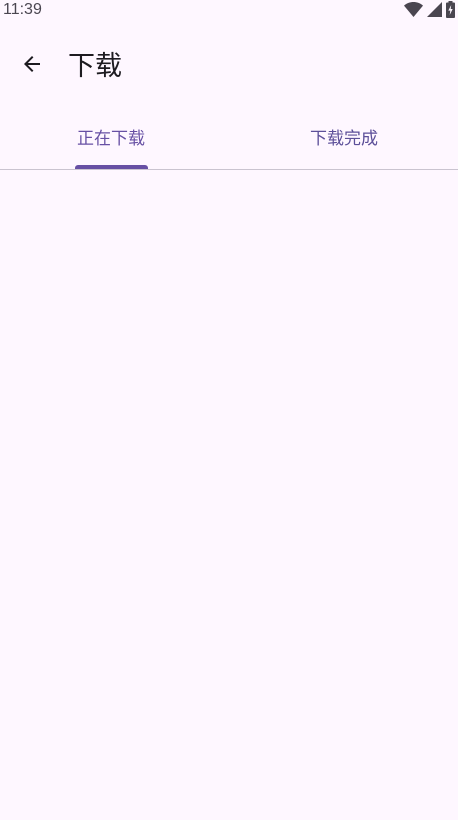  I want to click on tab-row: 正在下载 下载完成, so click(229, 140).